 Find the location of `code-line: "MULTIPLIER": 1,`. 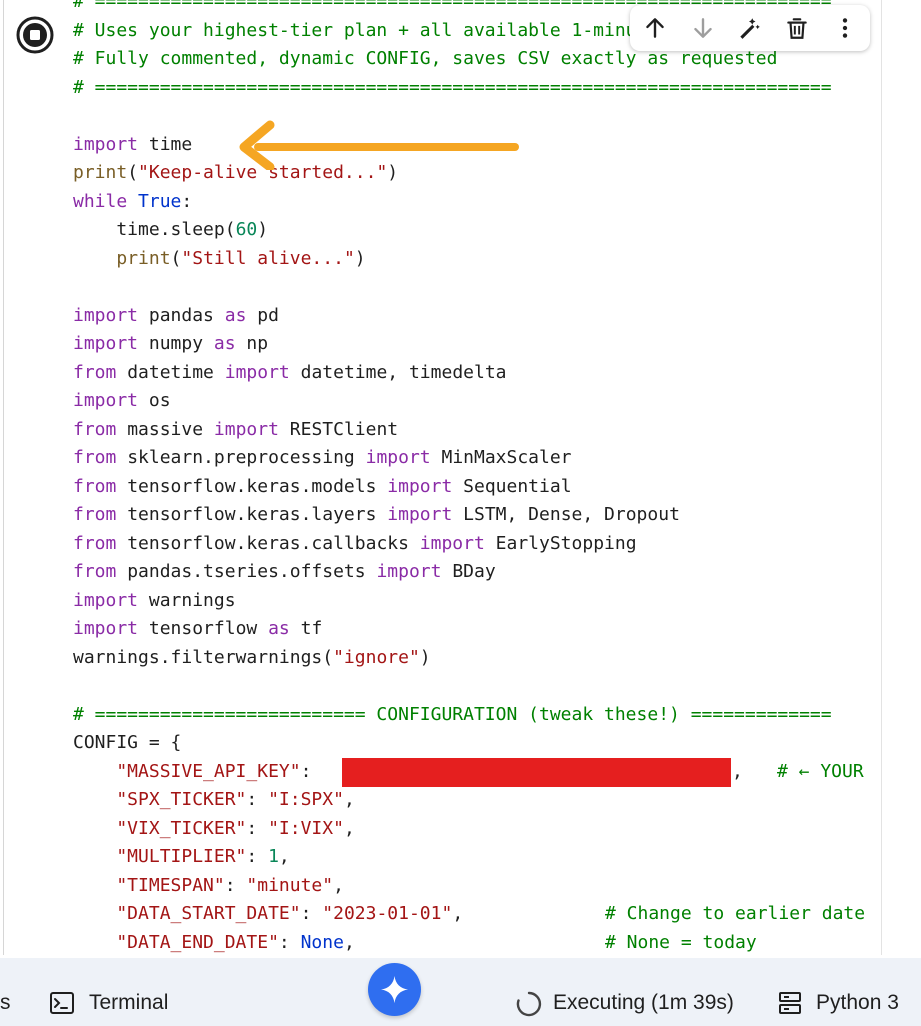

code-line: "MULTIPLIER": 1, is located at coordinates (181, 856).